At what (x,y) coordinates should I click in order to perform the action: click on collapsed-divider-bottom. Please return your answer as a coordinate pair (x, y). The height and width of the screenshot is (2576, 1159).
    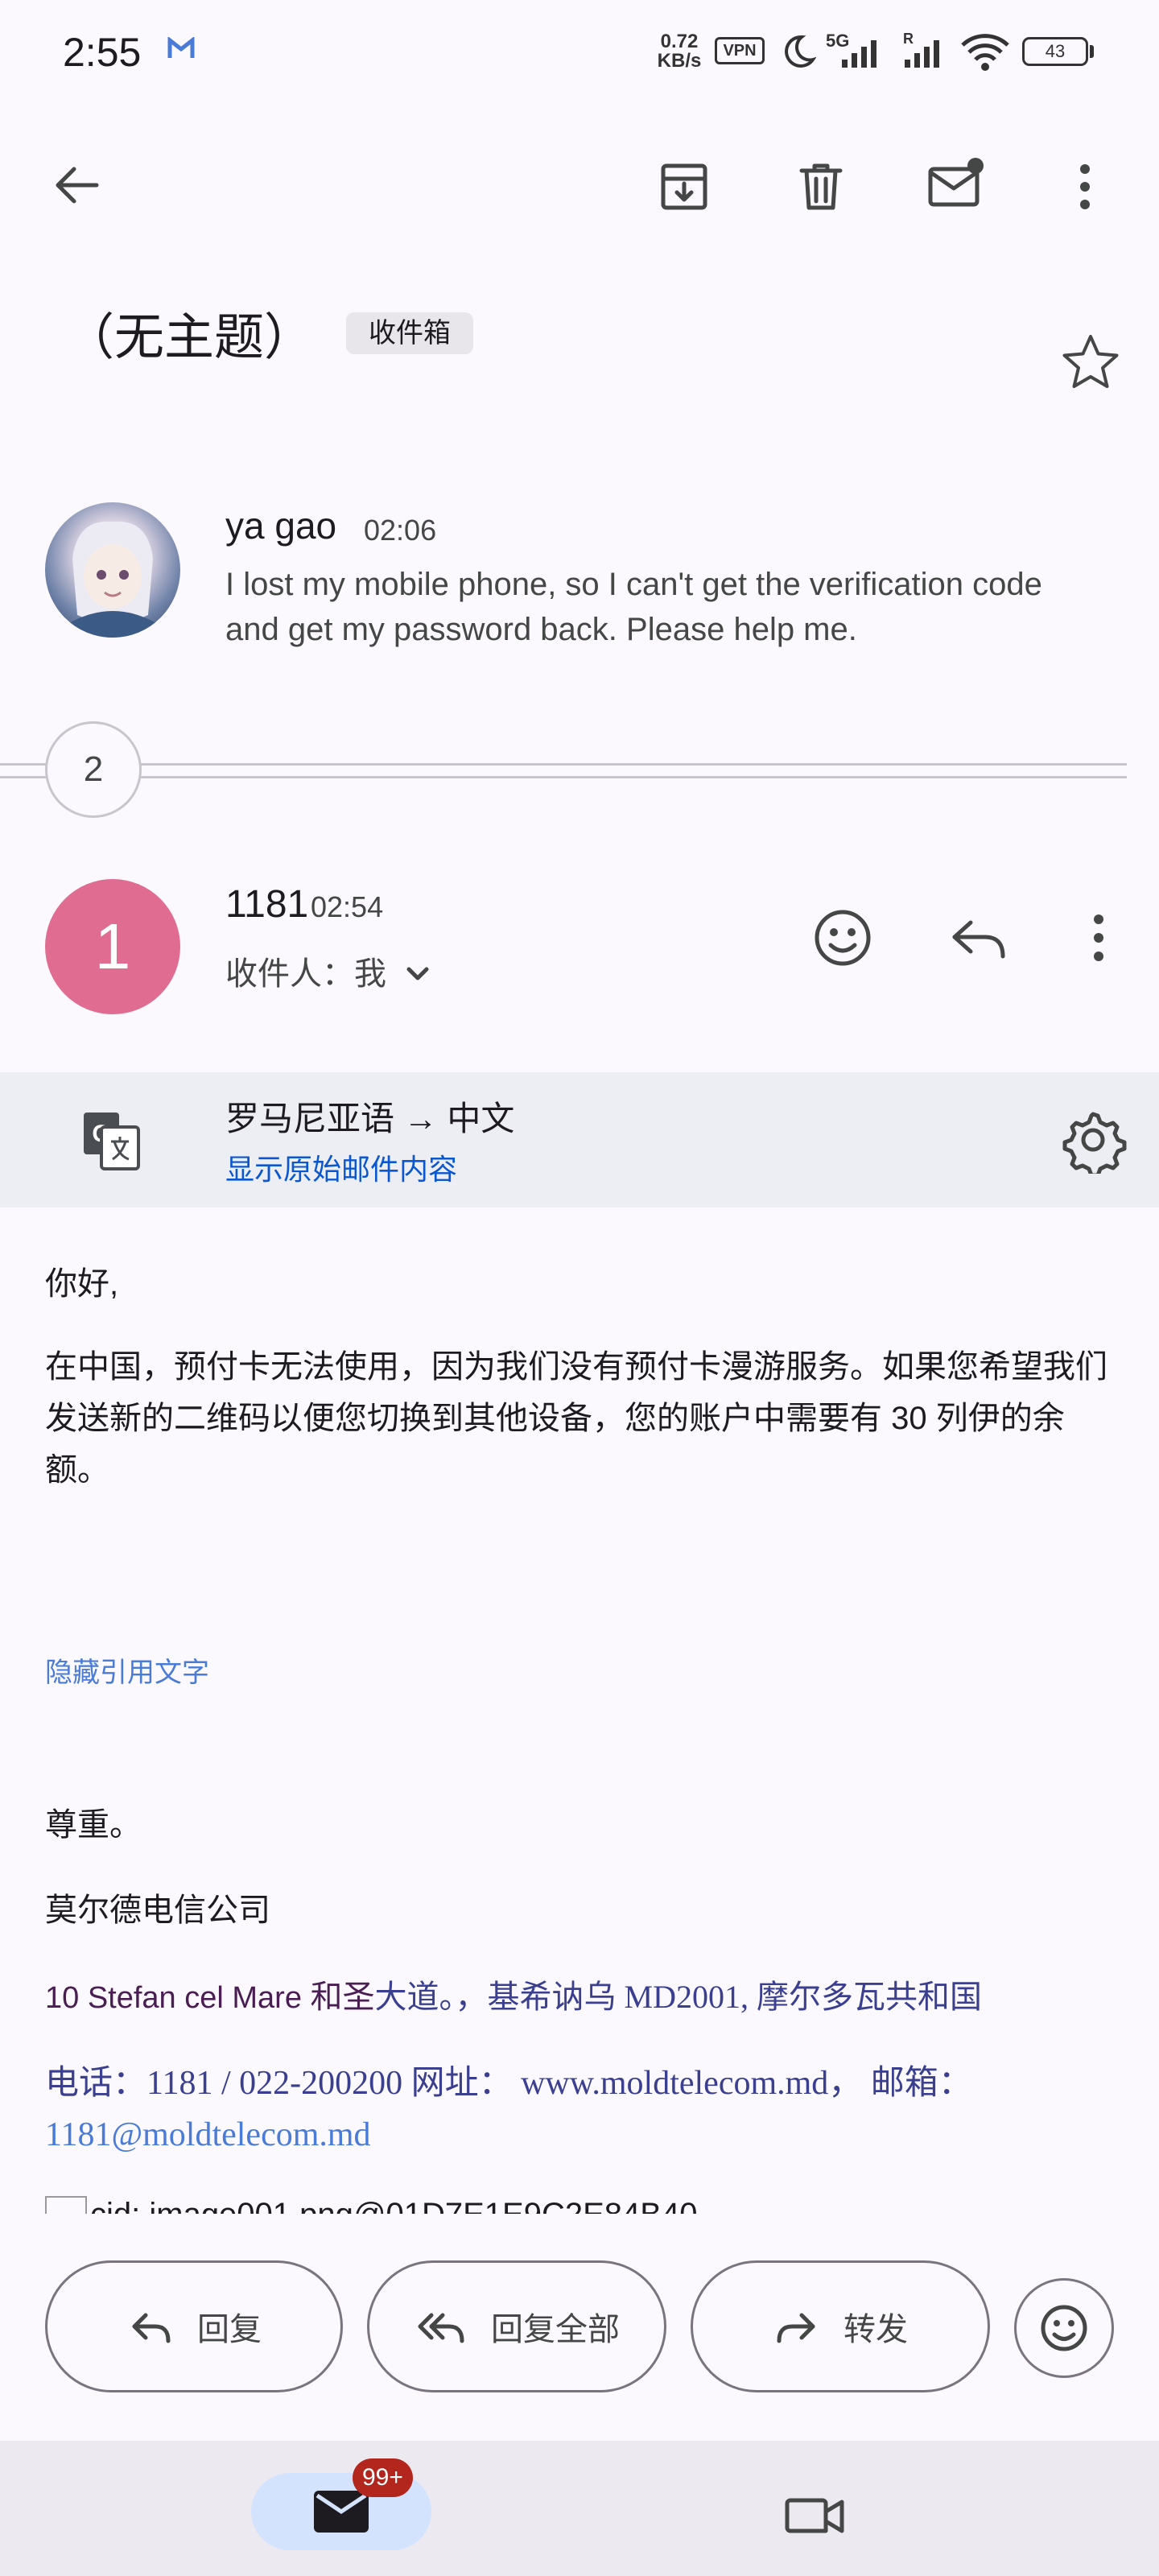
    Looking at the image, I should click on (563, 777).